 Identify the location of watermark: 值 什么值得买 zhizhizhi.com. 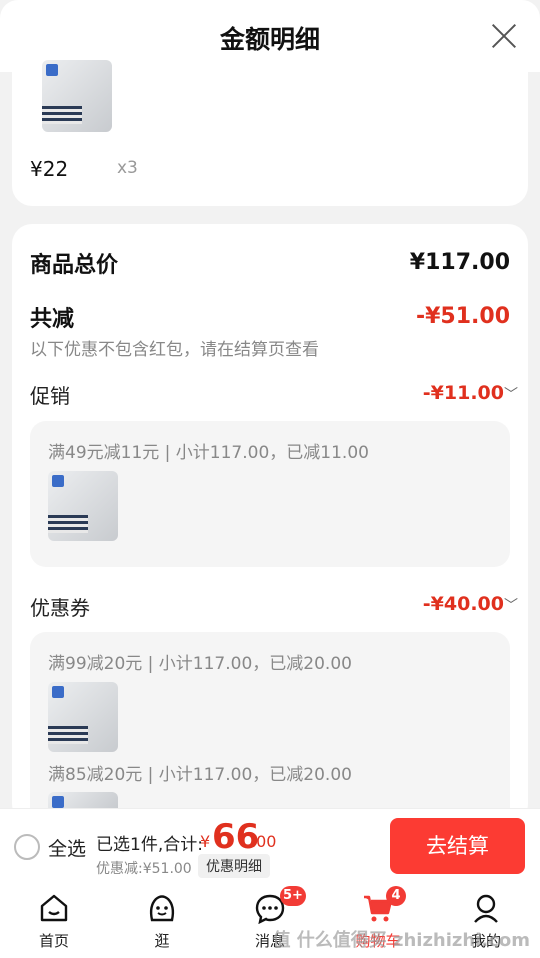
(401, 940).